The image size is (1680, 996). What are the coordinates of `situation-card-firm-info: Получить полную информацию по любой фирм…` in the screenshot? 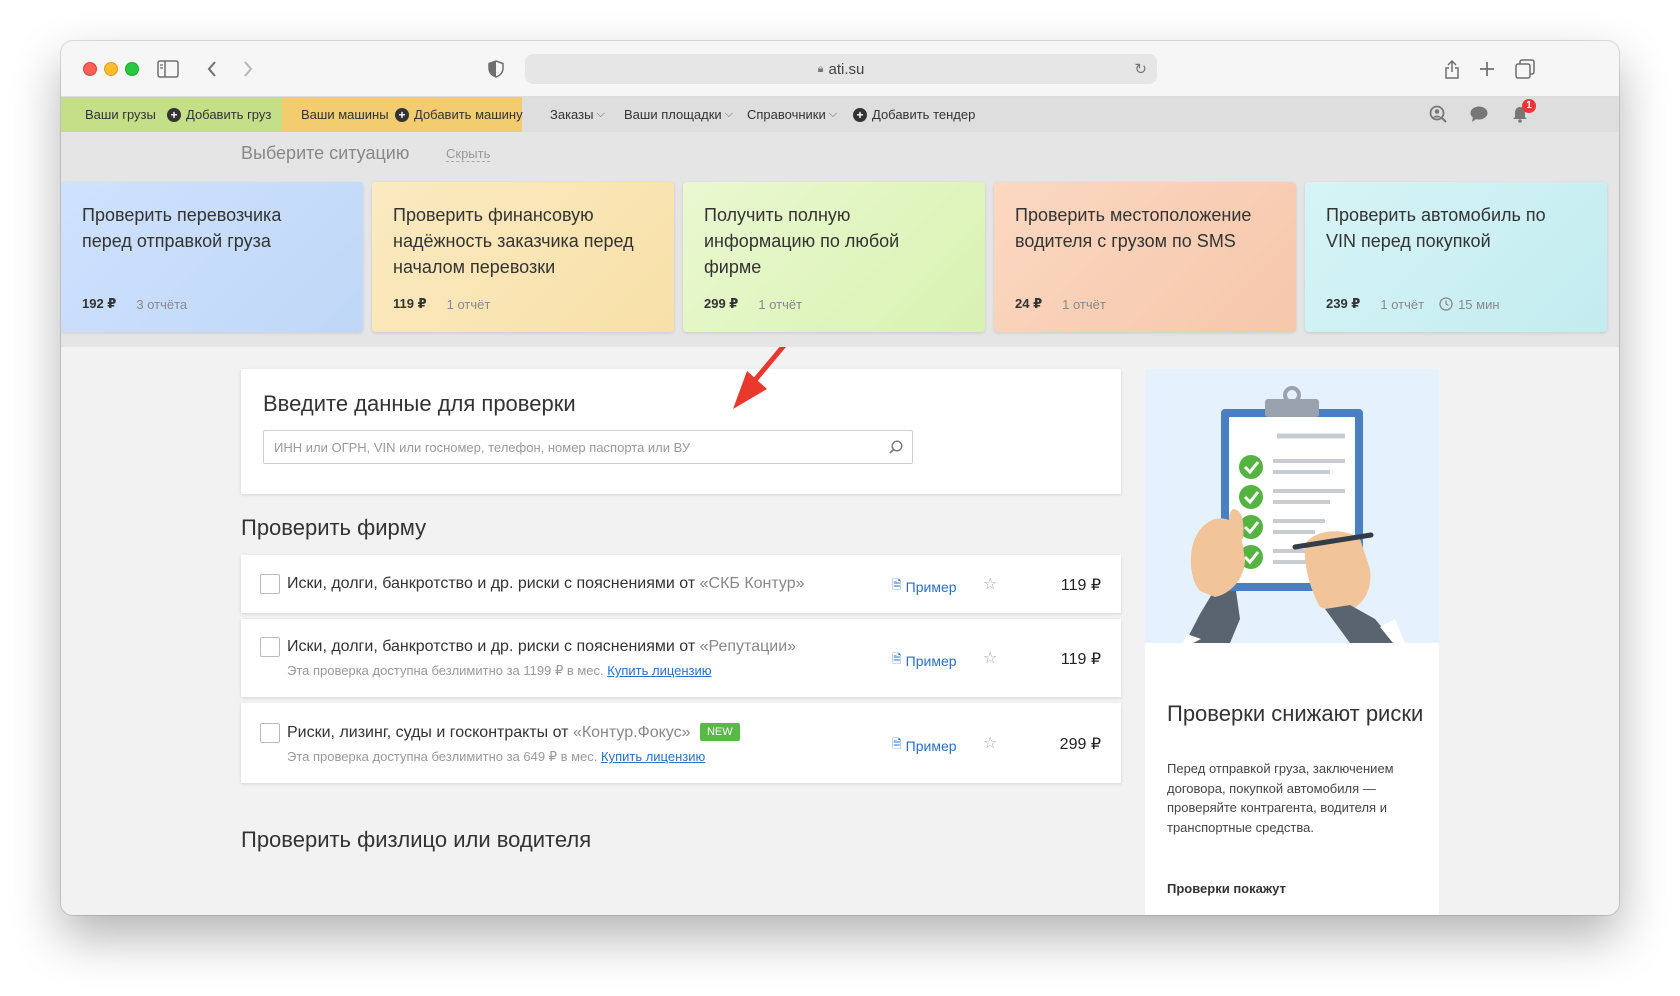 It's located at (834, 257).